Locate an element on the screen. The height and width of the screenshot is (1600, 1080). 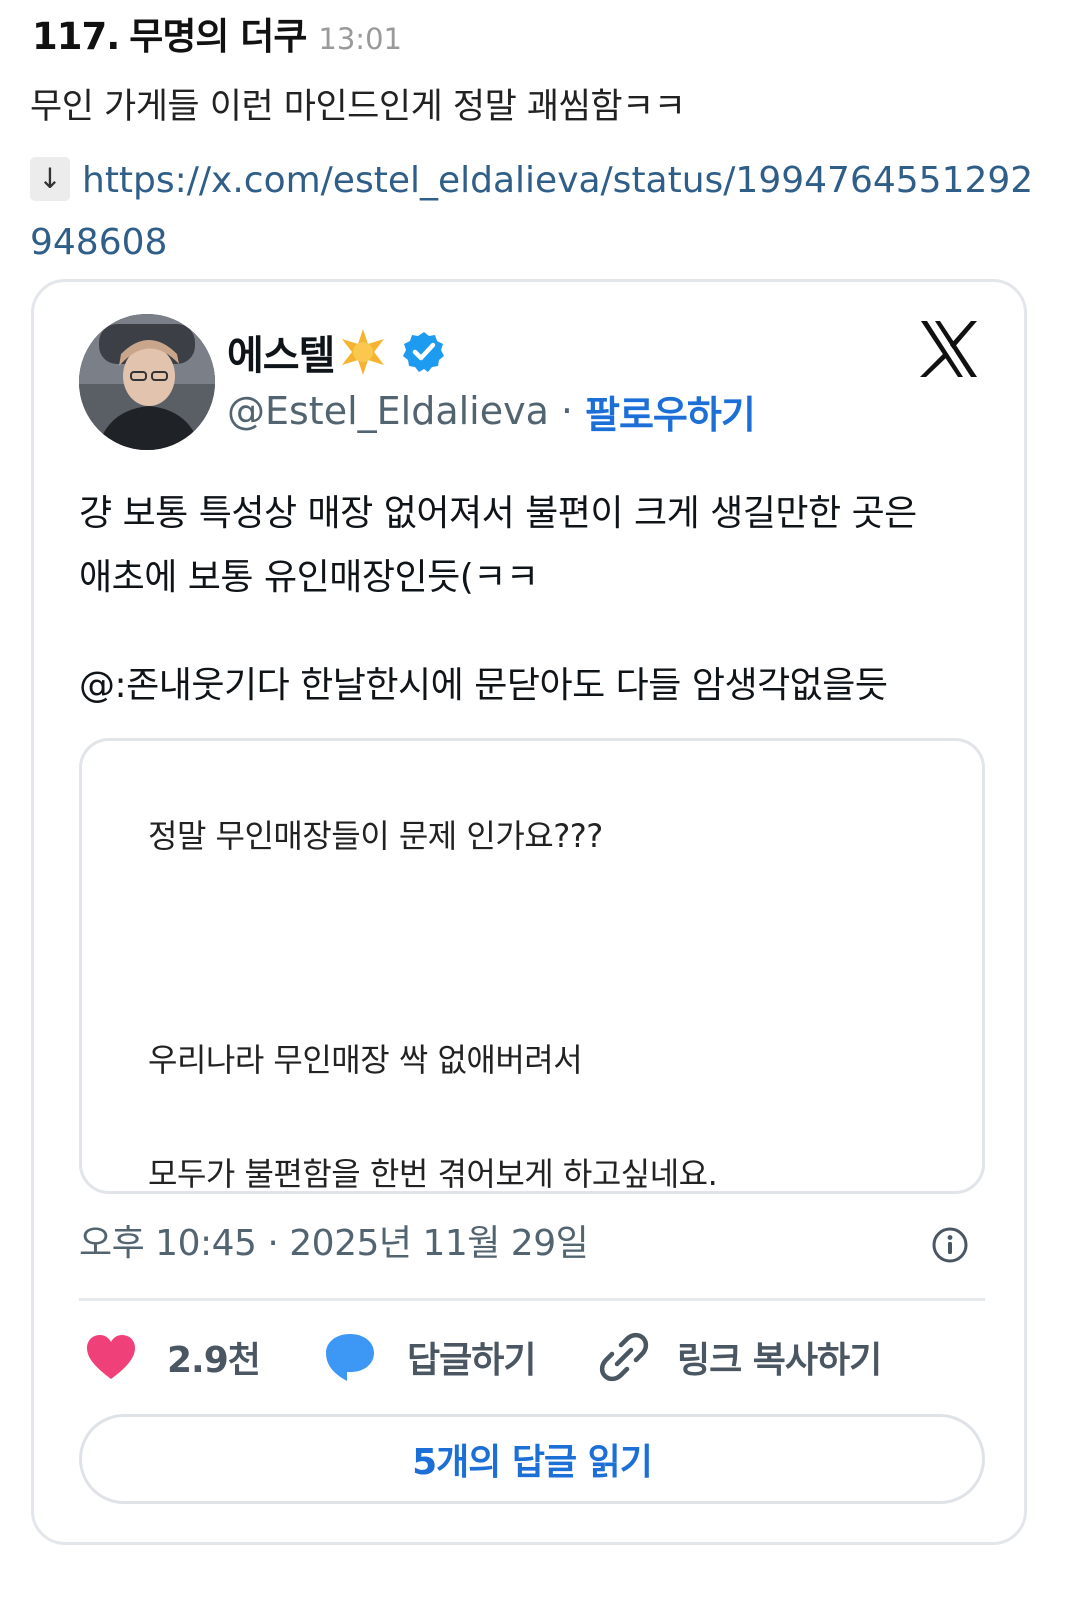
tweet-actions: 2.9천 답글하기 링크 복사하기 is located at coordinates (532, 1357).